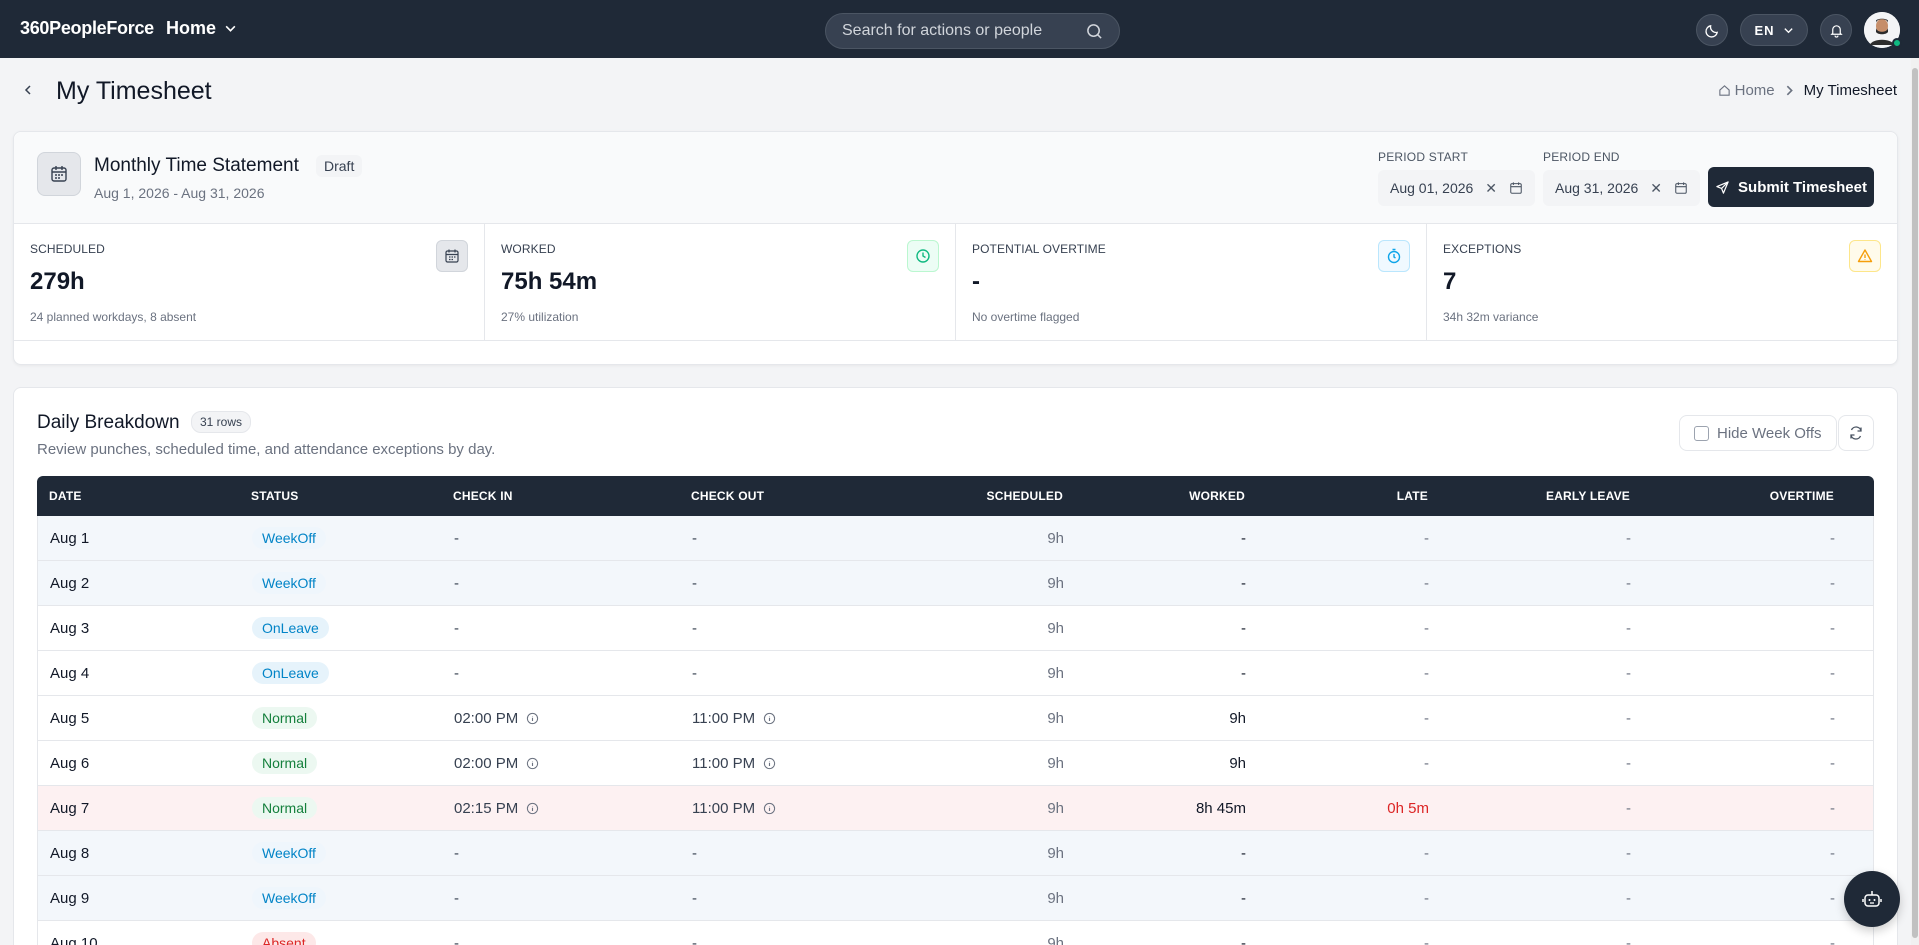  What do you see at coordinates (955, 853) in the screenshot?
I see `table-row: Aug 8 WeekOff - - 9h - - - -` at bounding box center [955, 853].